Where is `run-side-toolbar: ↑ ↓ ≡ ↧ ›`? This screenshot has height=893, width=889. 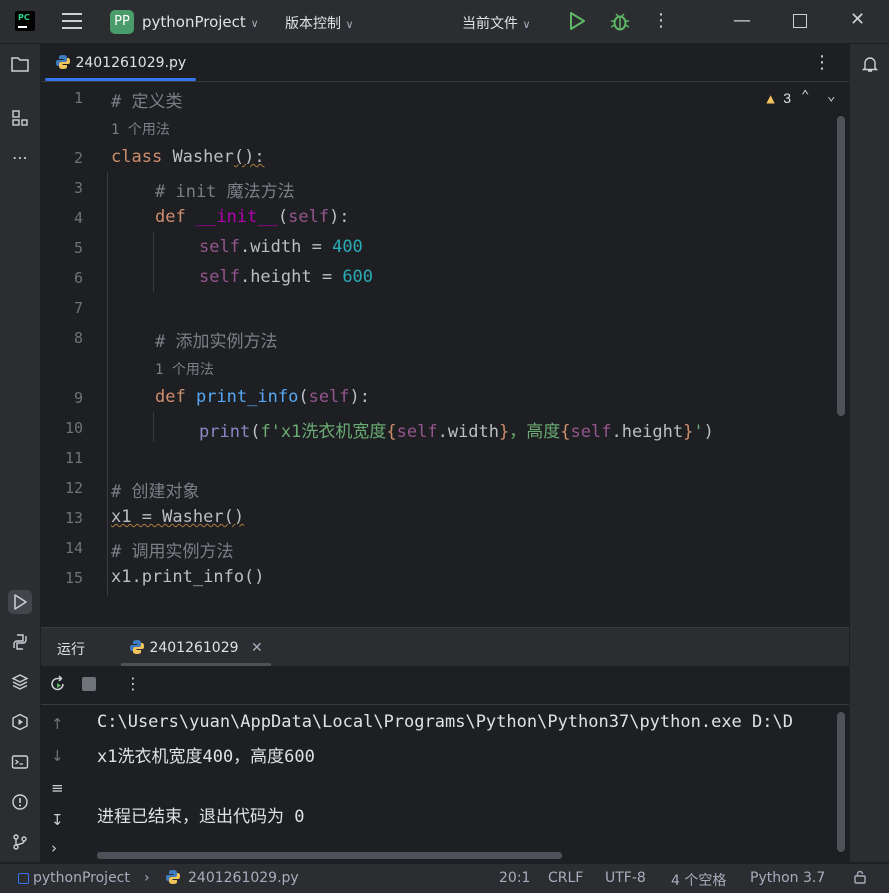
run-side-toolbar: ↑ ↓ ≡ ↧ › is located at coordinates (61, 784).